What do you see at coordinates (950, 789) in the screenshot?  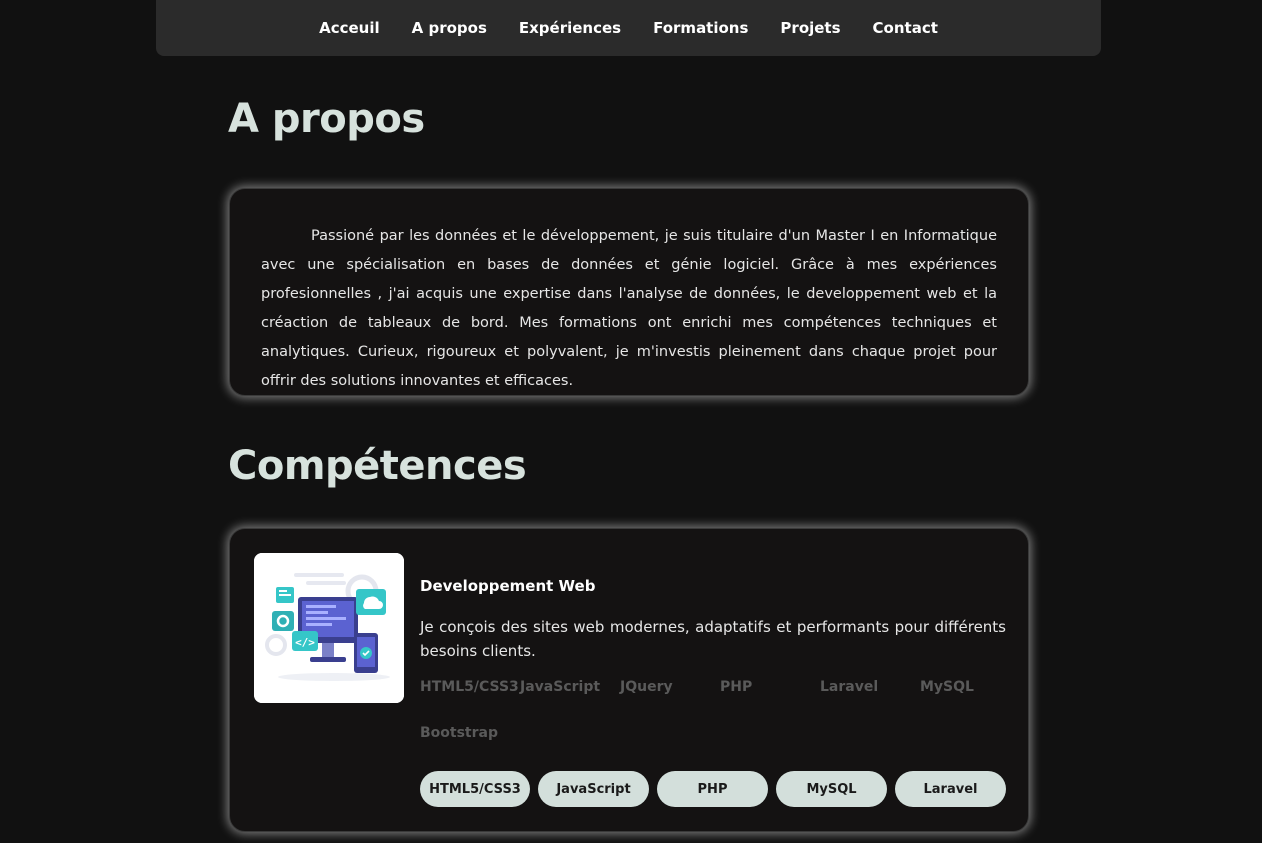 I see `tech-pill-laravel: Laravel` at bounding box center [950, 789].